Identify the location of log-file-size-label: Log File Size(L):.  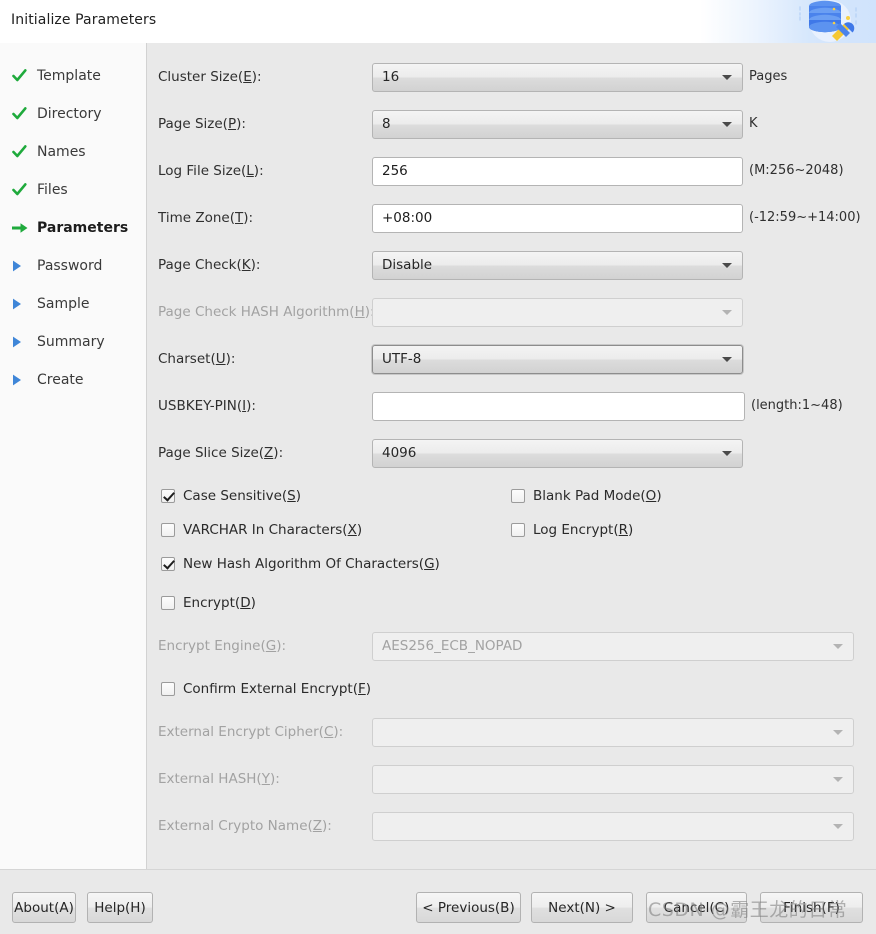
(211, 171).